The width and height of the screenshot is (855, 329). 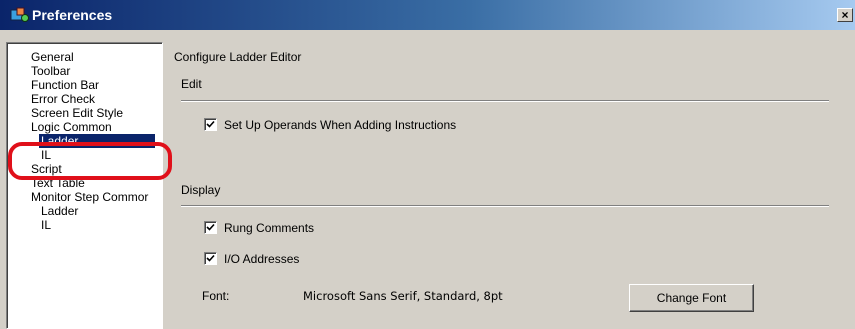 I want to click on display-section-label: Display, so click(x=201, y=190).